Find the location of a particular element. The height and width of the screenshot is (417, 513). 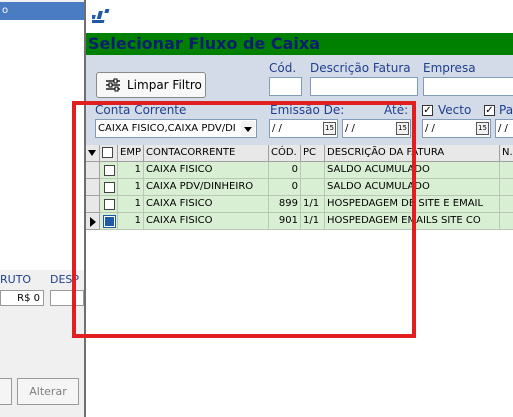

current-row-pointer-icon is located at coordinates (93, 222).